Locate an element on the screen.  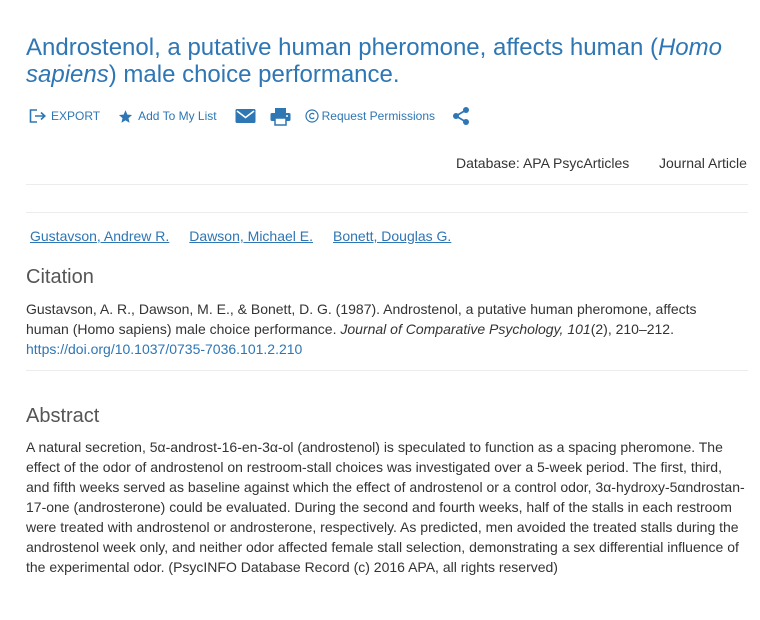
print-button is located at coordinates (280, 116).